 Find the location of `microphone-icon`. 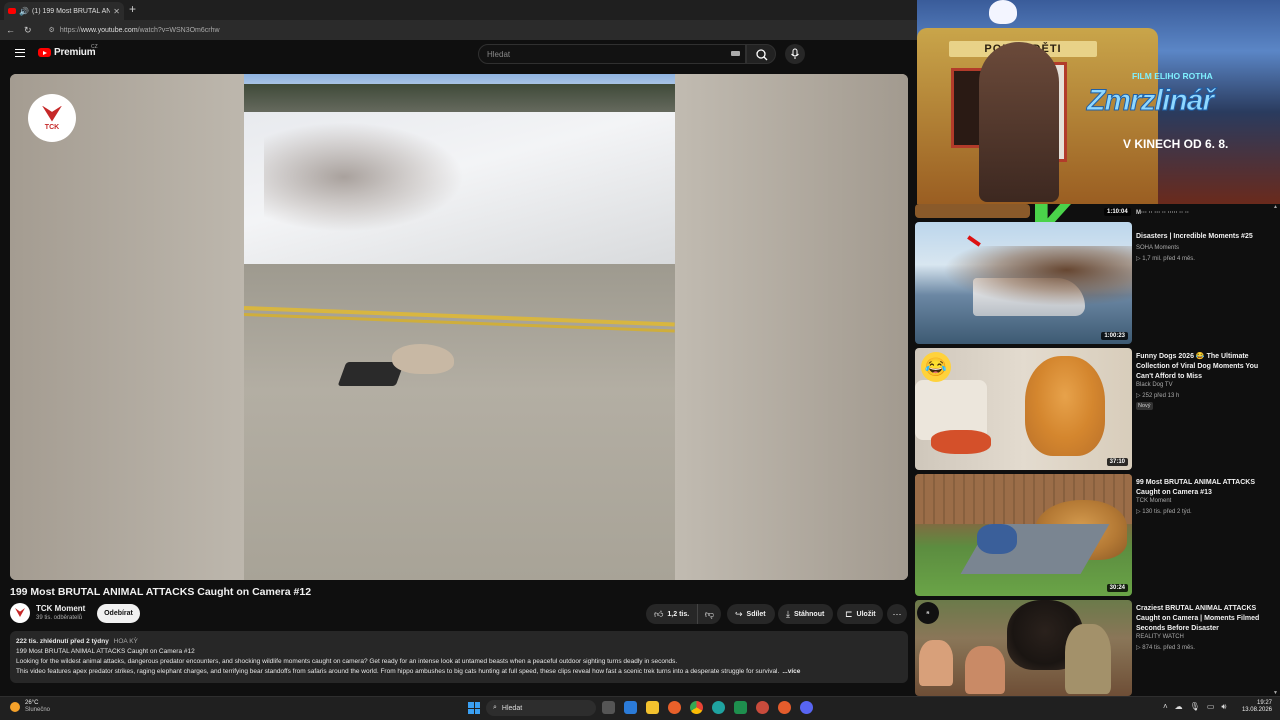

microphone-icon is located at coordinates (795, 53).